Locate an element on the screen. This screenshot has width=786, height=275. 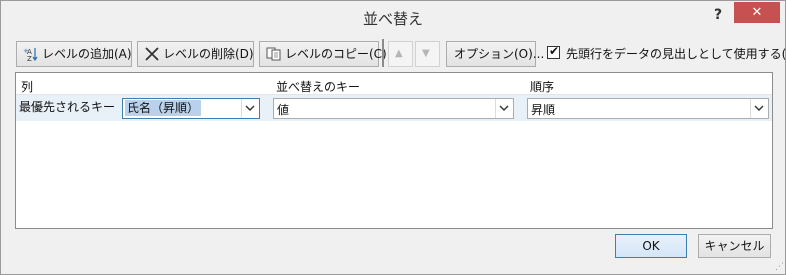
order-dropdown-button is located at coordinates (759, 108).